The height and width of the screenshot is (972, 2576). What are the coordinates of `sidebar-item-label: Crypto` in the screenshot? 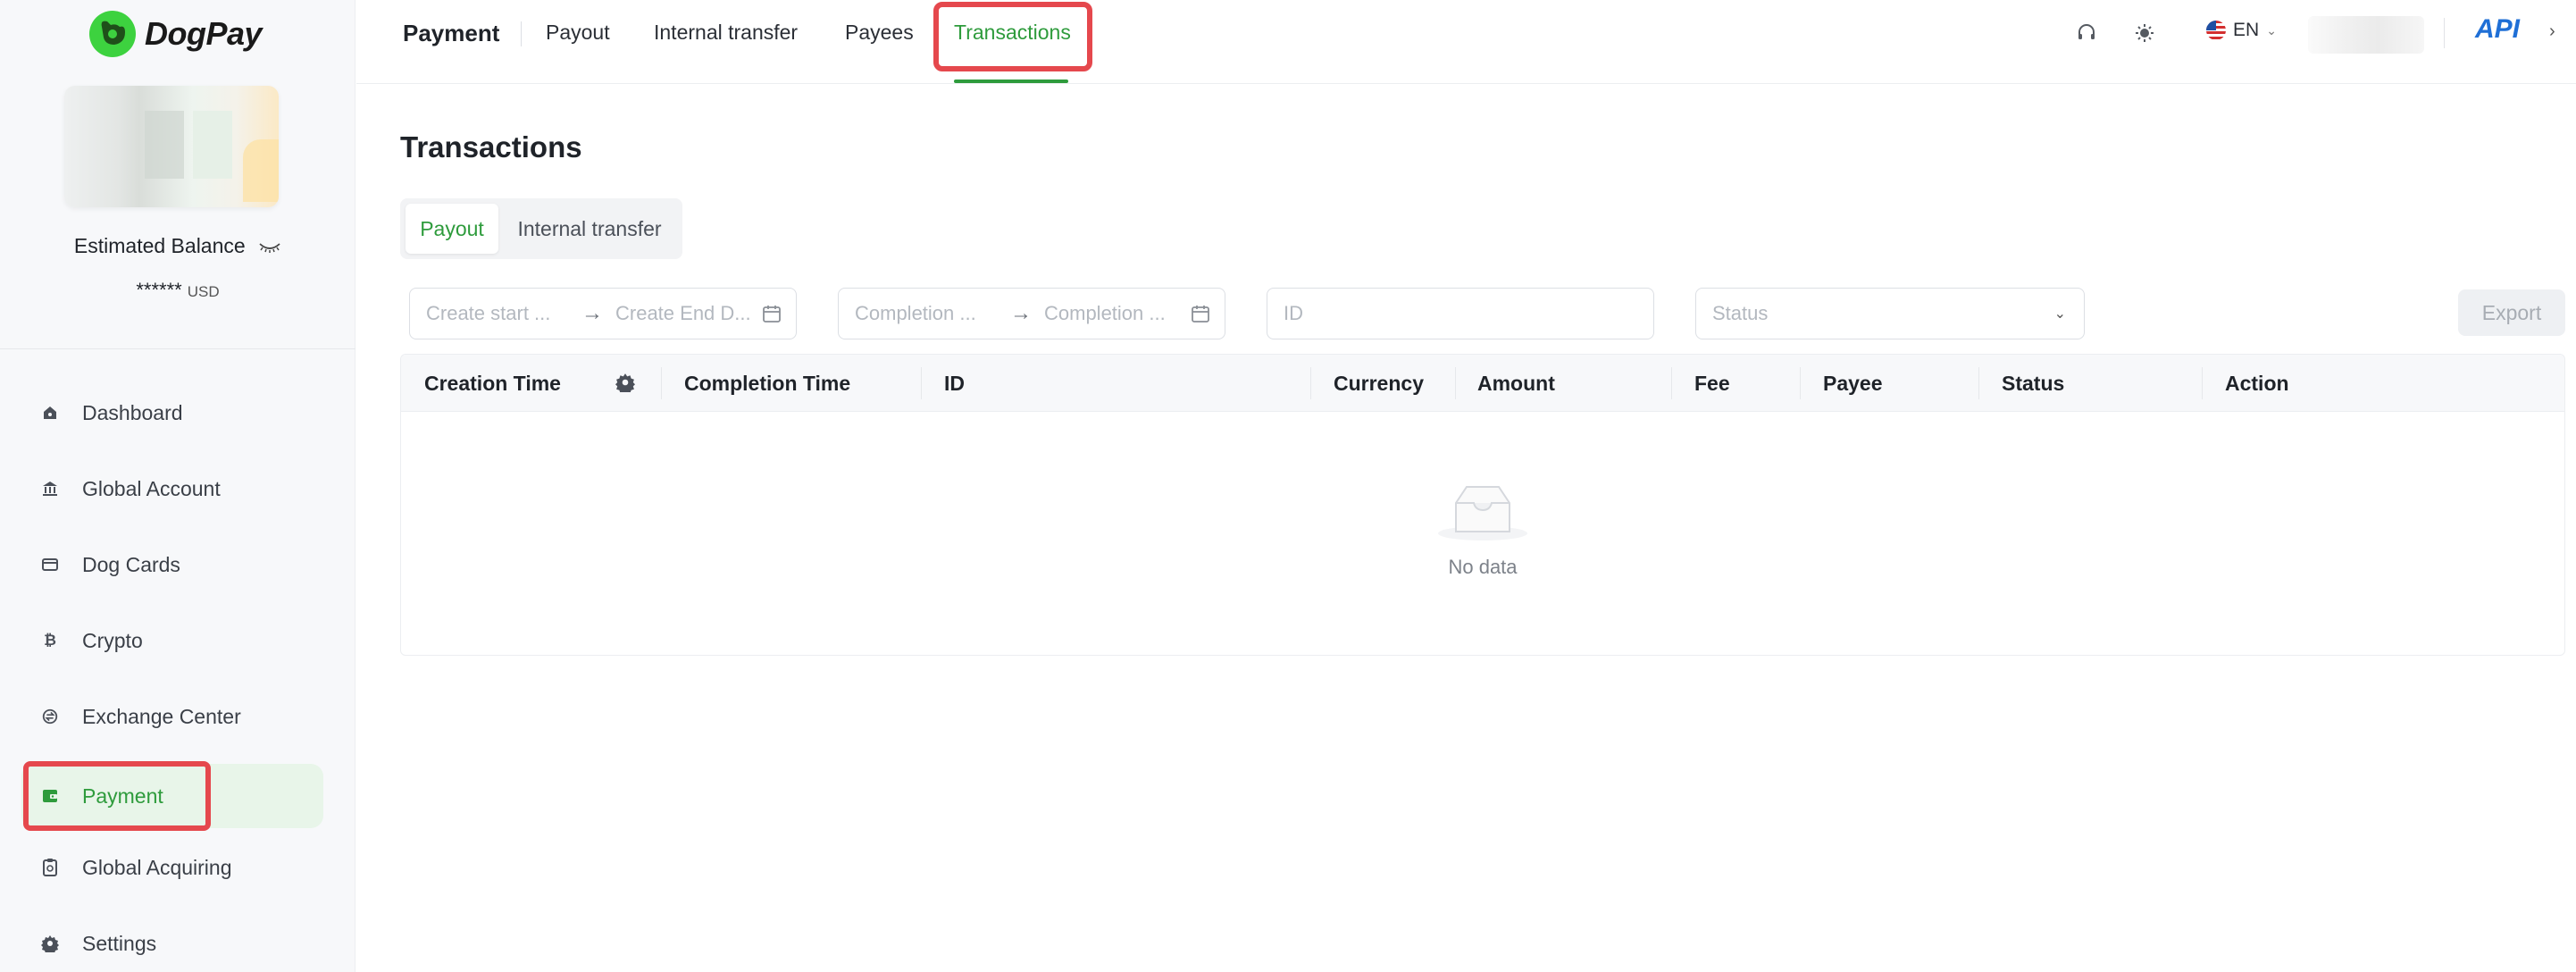 It's located at (113, 640).